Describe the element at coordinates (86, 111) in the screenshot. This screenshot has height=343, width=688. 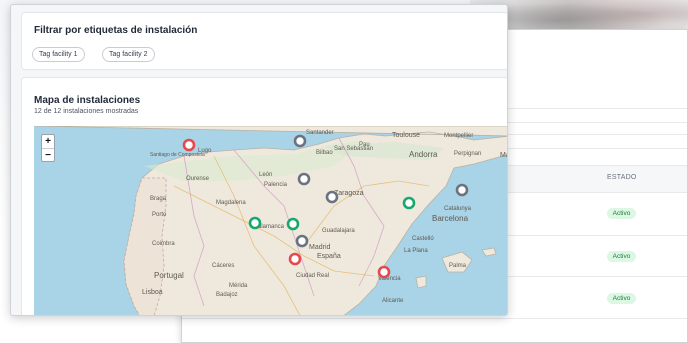
I see `map-subtitle: 12 de 12 instalaciones mostradas` at that location.